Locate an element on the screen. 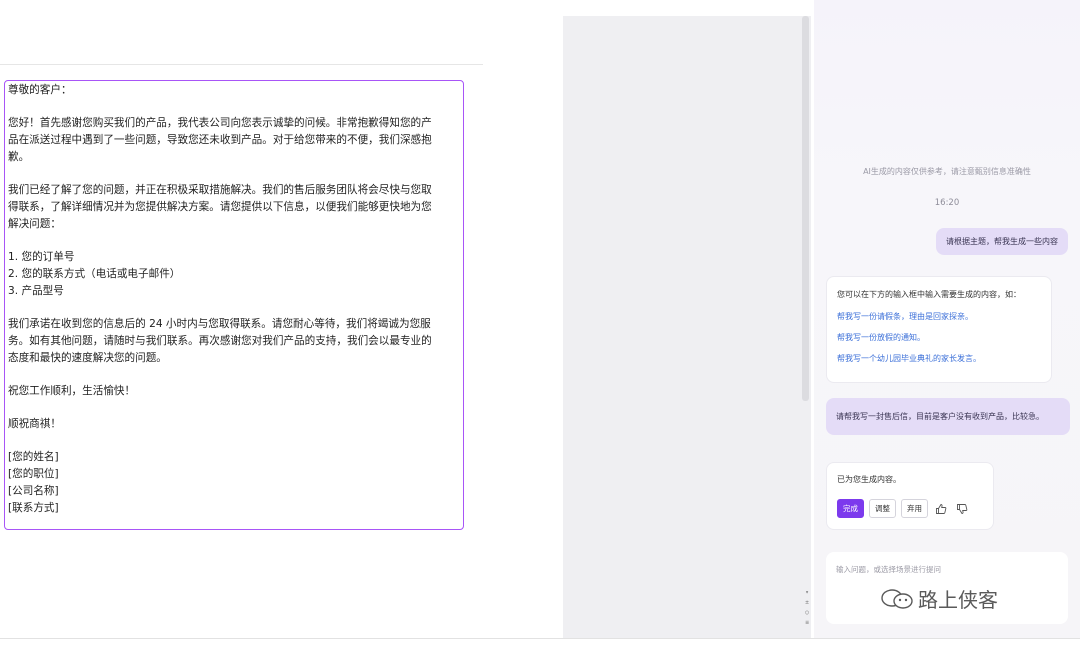 This screenshot has width=1080, height=651. user-message: 请根据主题，帮我生成一些内容 is located at coordinates (1002, 241).